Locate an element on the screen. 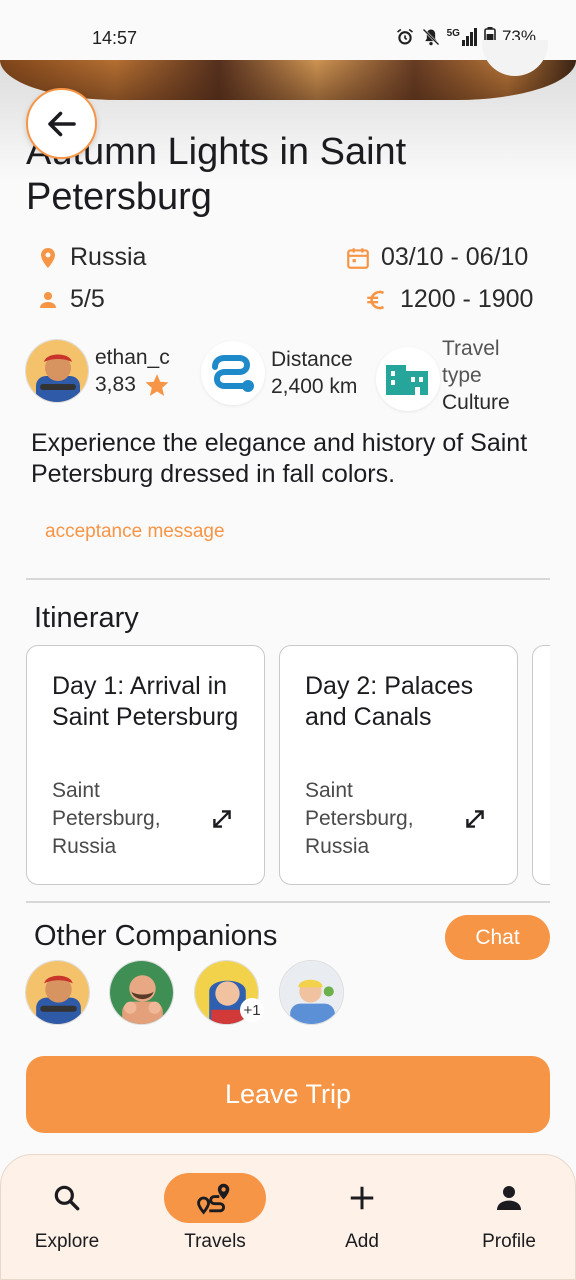  location-pin-icon is located at coordinates (48, 257).